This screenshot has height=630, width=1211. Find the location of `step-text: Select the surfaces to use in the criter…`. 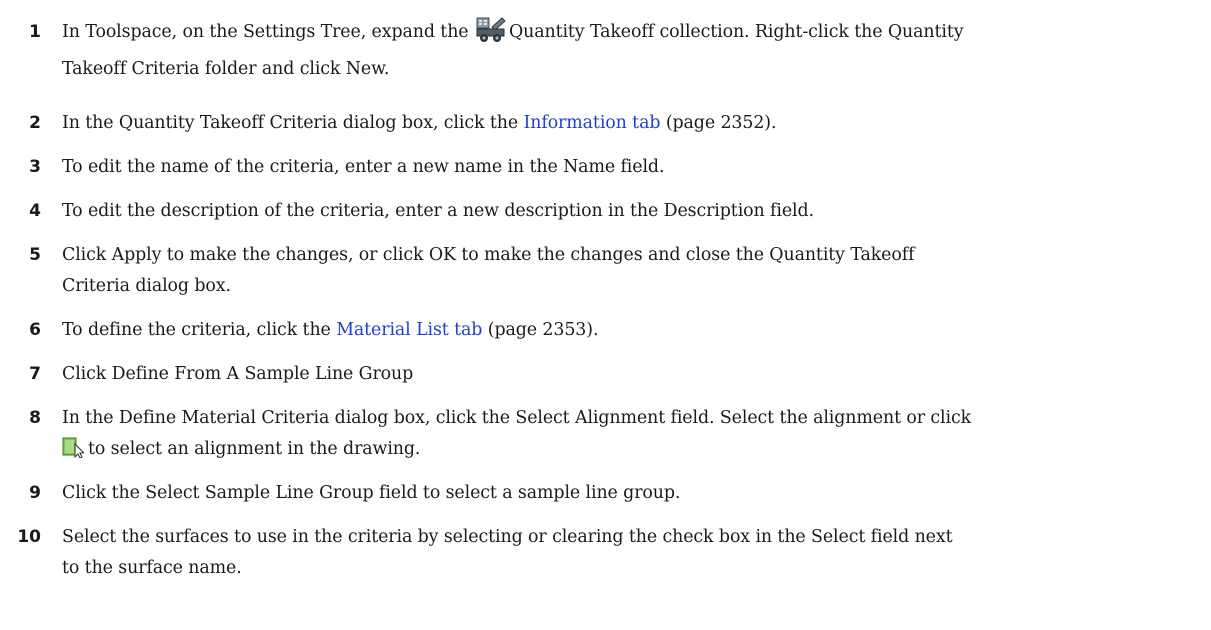

step-text: Select the surfaces to use in the criter… is located at coordinates (632, 553).